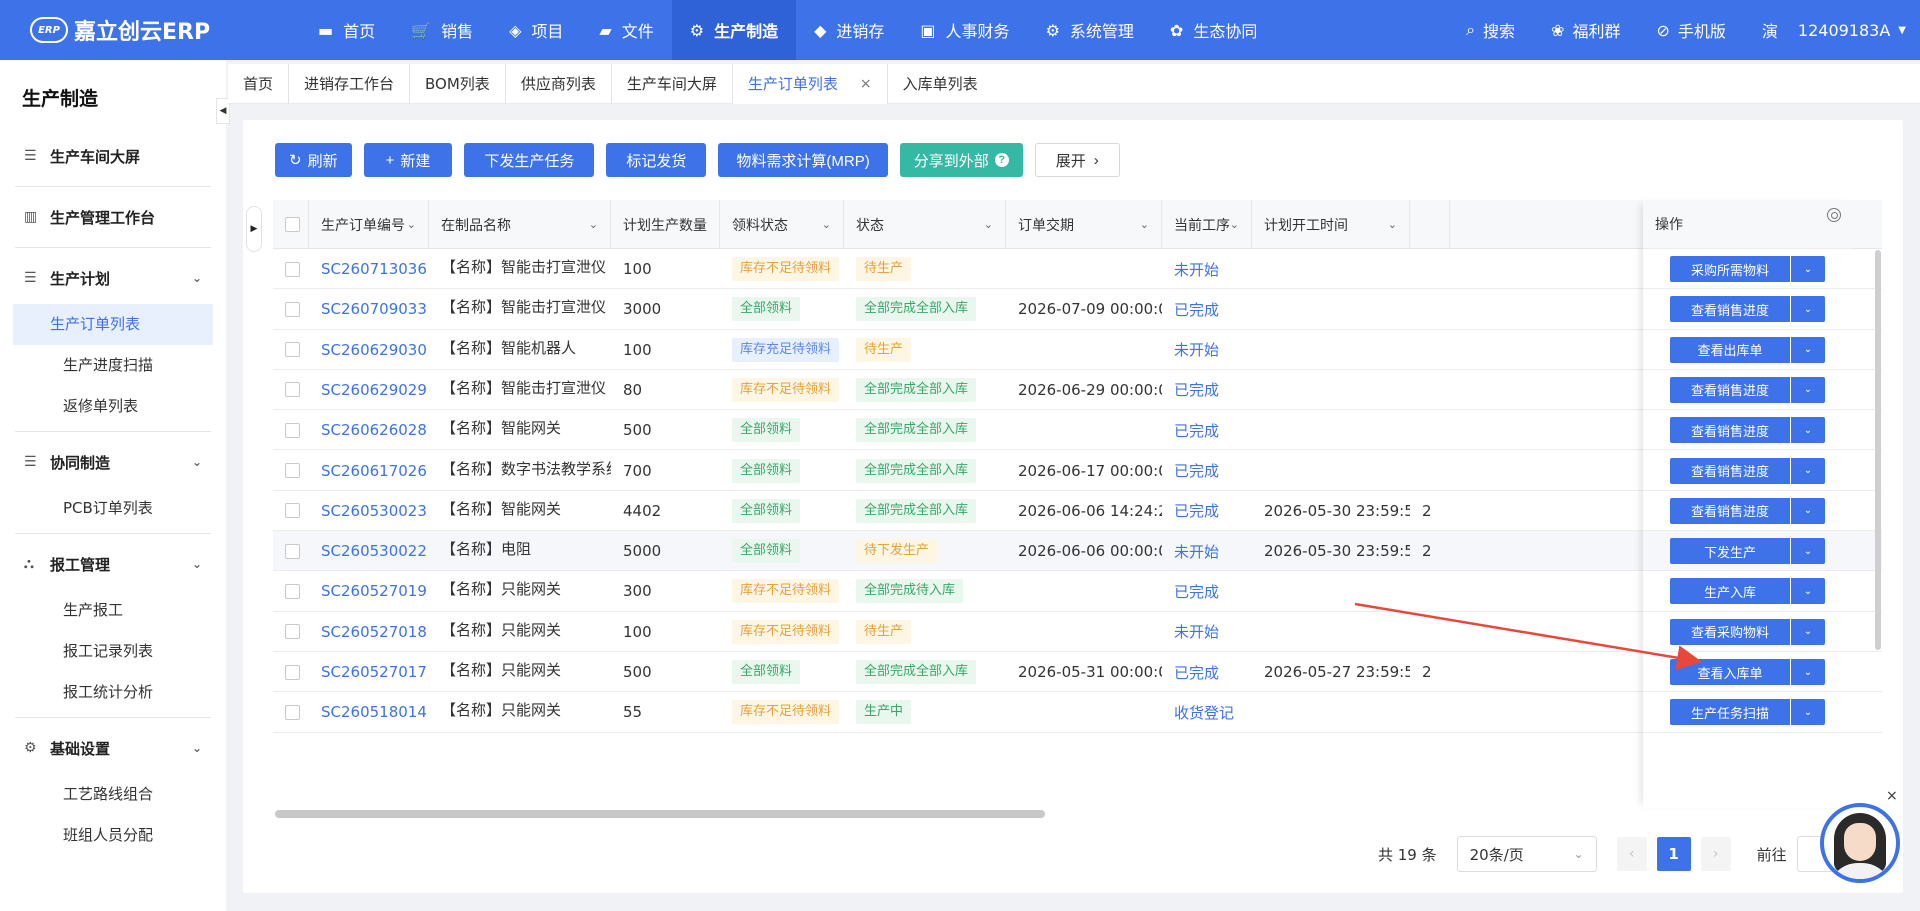 The height and width of the screenshot is (911, 1920). Describe the element at coordinates (1077, 430) in the screenshot. I see `table-row: SC260626028 【名称】智能网关 500 全部领料 全部完成全部入库 已完成` at that location.